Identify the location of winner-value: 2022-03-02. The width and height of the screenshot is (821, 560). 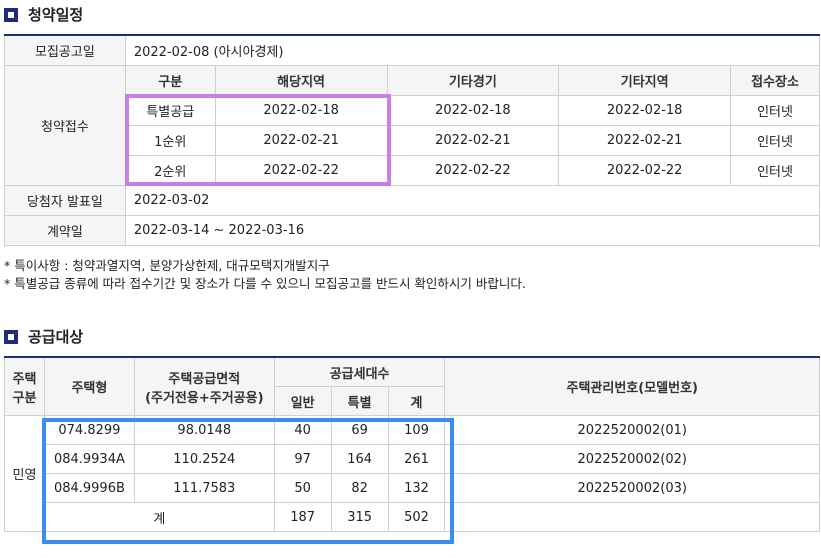
(472, 200).